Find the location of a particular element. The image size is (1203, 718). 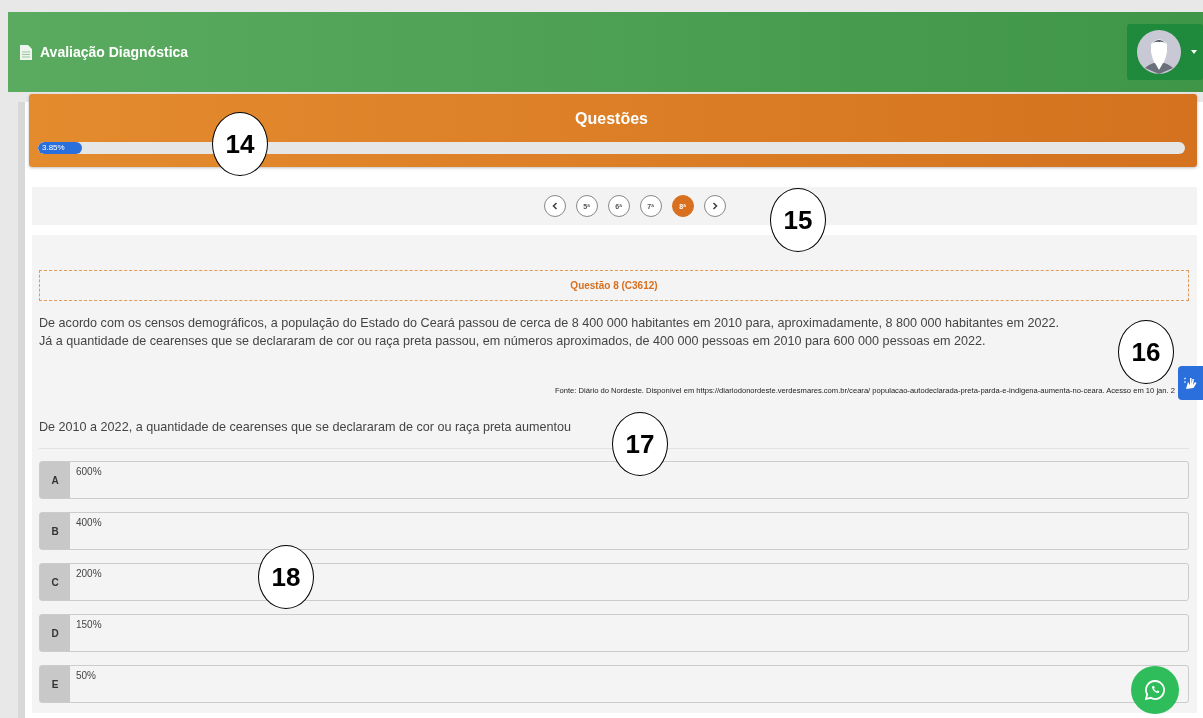

avatar-icon is located at coordinates (1159, 52).